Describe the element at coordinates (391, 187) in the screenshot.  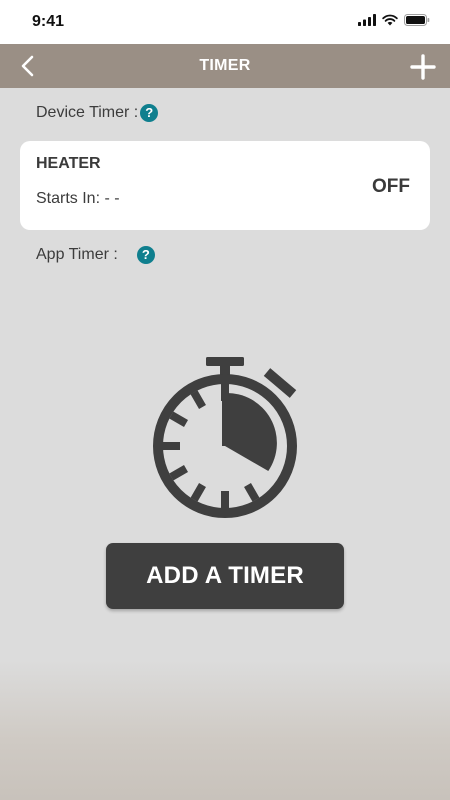
I see `timer-state-toggle: OFF` at that location.